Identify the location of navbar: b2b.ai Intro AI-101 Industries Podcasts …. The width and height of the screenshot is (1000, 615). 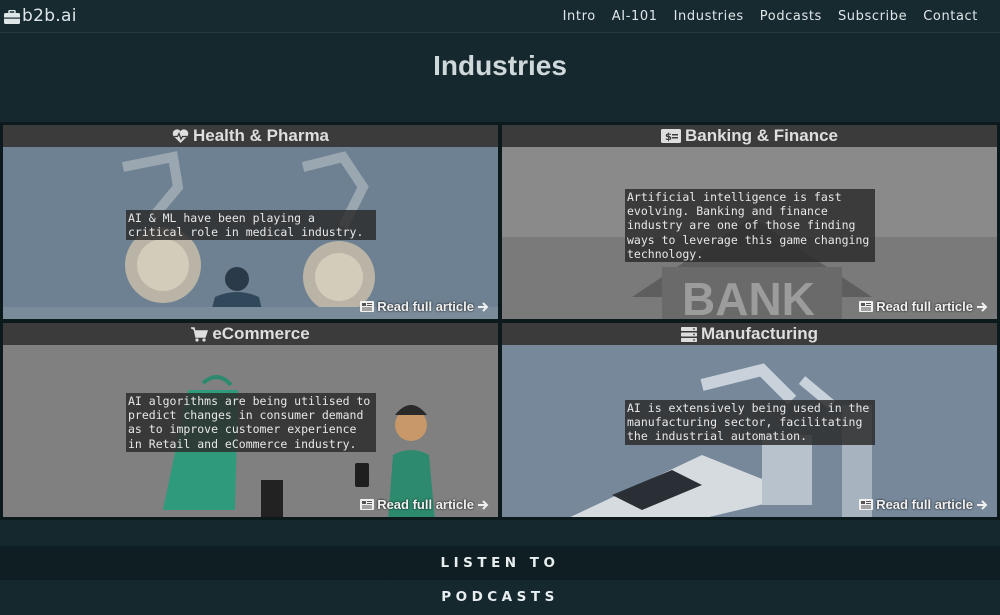
(500, 16).